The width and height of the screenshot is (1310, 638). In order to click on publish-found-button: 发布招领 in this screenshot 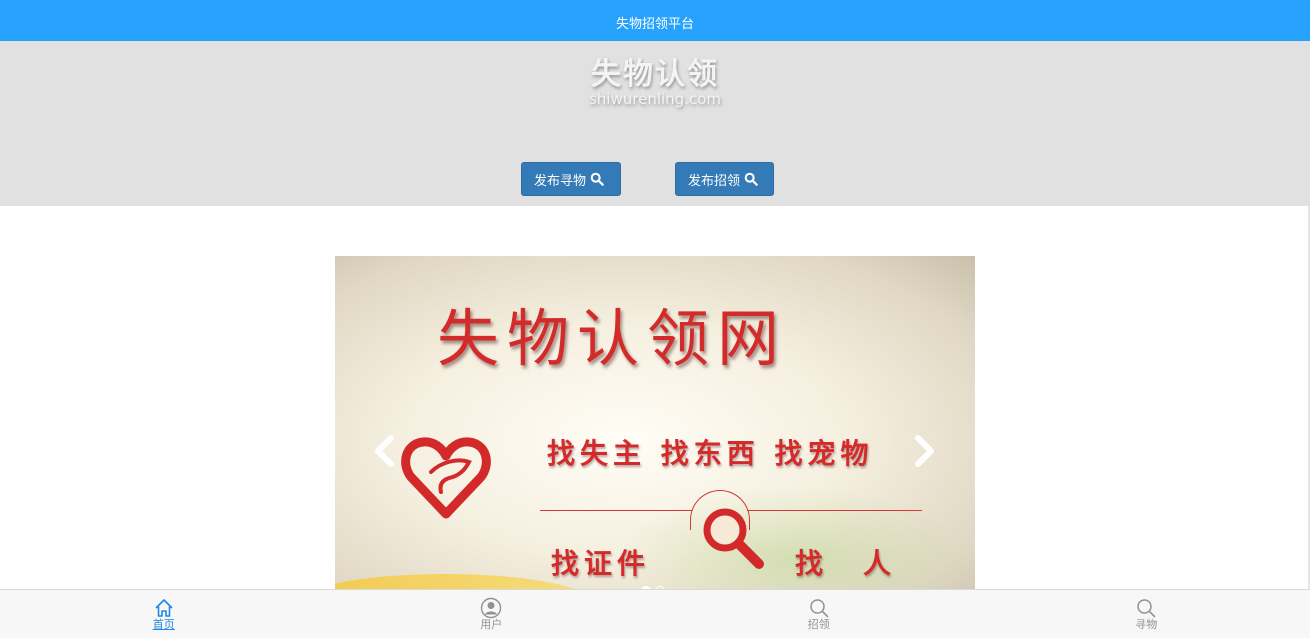, I will do `click(724, 179)`.